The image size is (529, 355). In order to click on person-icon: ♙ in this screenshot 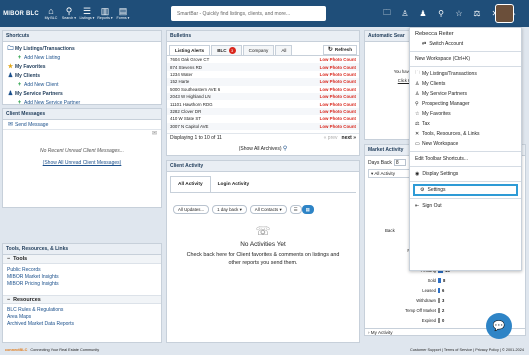, I will do `click(405, 13)`.